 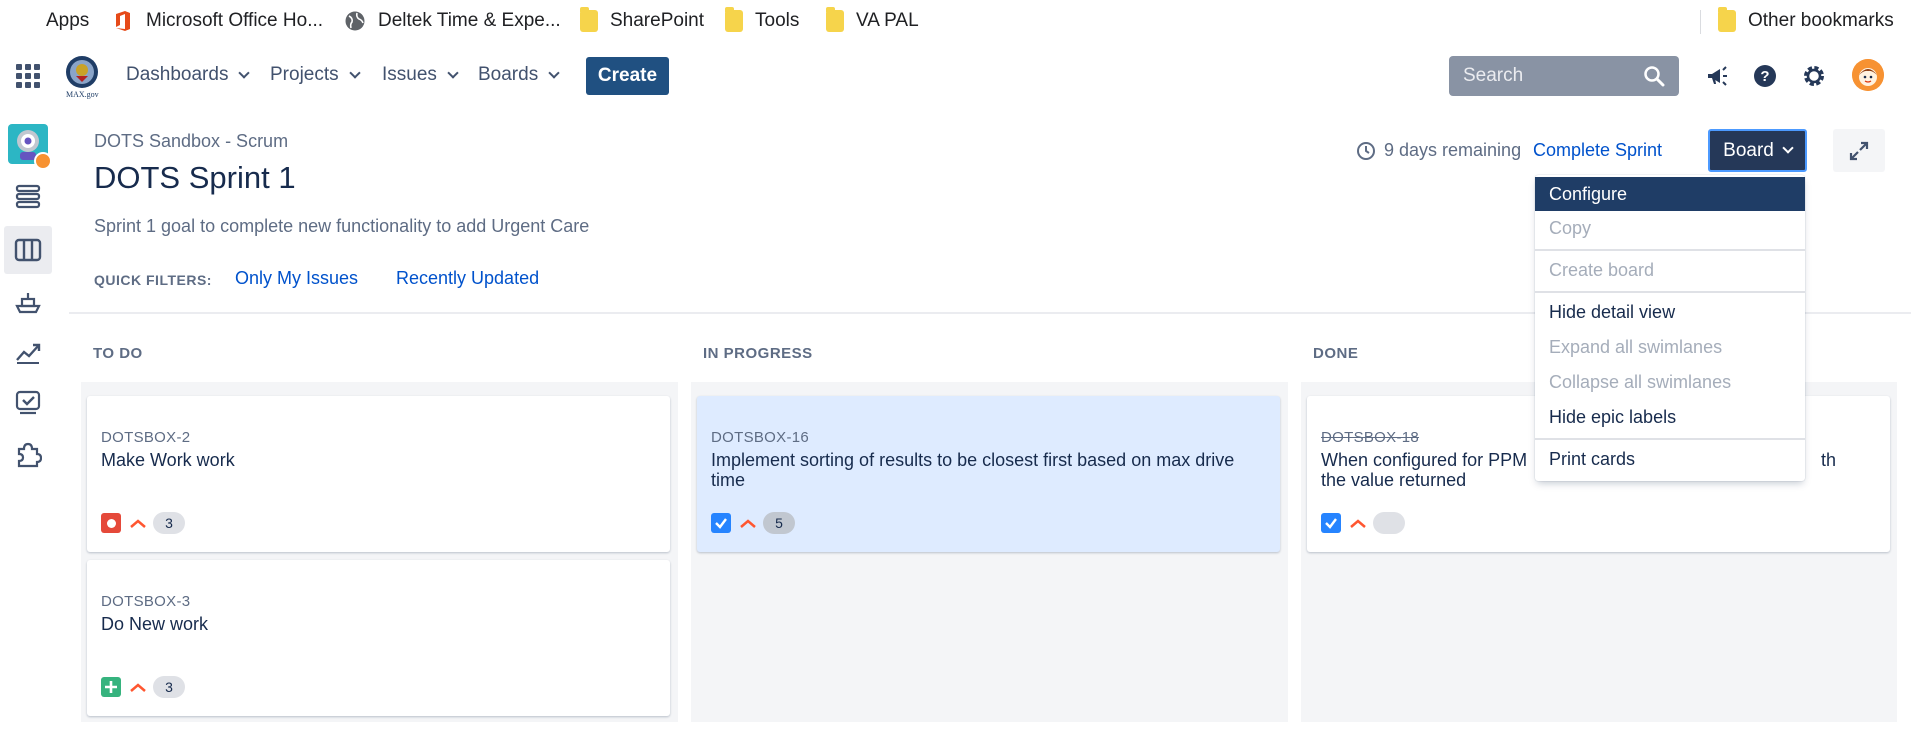 What do you see at coordinates (1453, 150) in the screenshot?
I see `days-remaining-label: 9 days remaining` at bounding box center [1453, 150].